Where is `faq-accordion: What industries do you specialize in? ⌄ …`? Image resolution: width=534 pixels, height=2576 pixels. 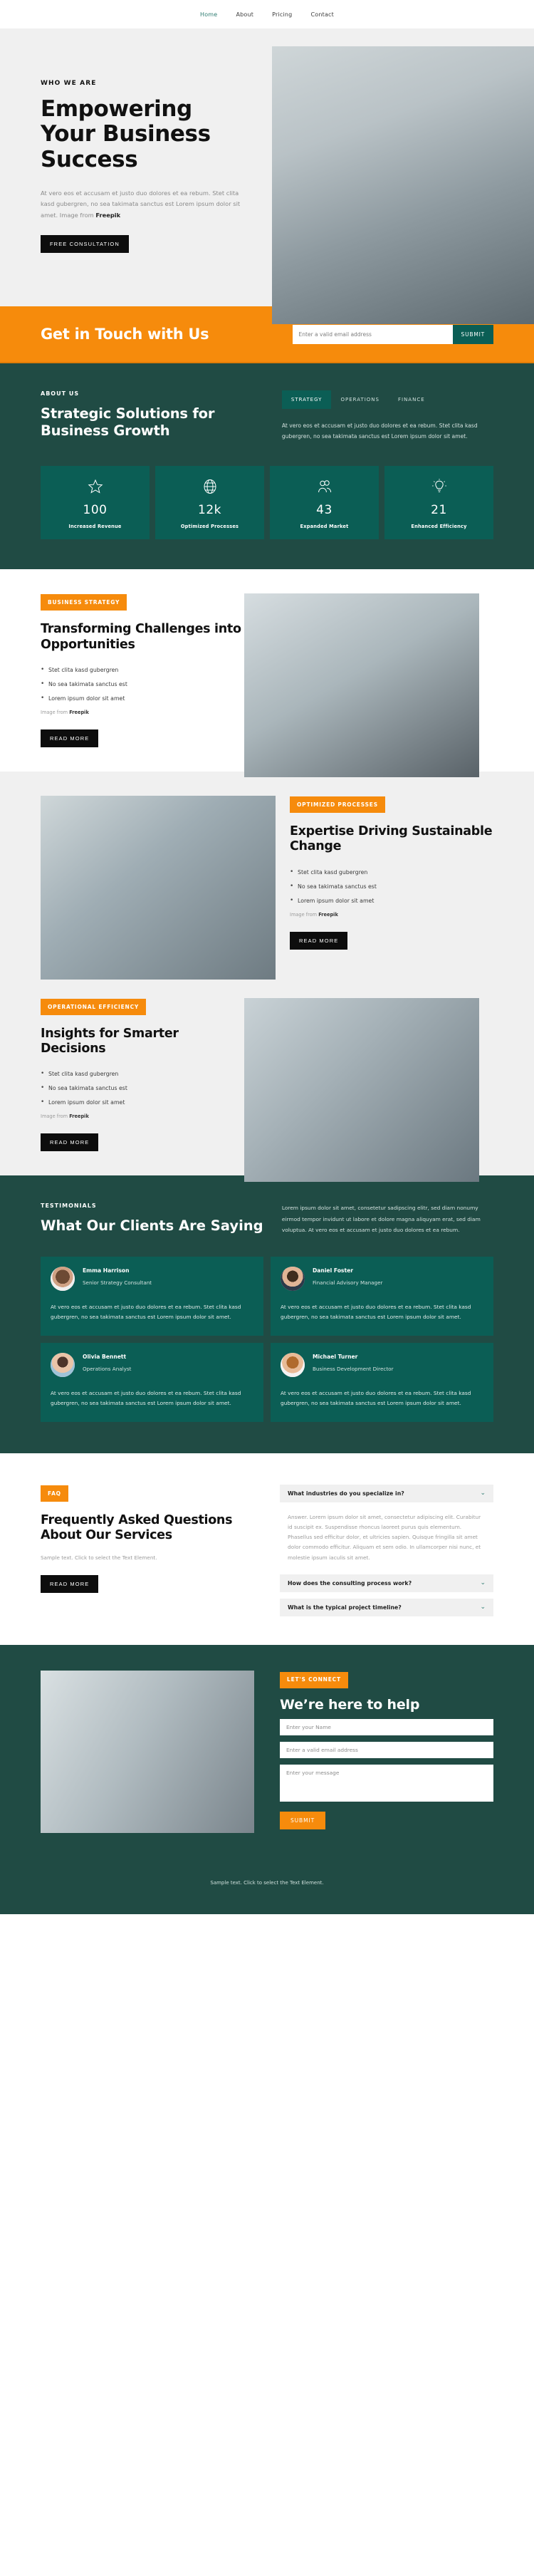 faq-accordion: What industries do you specialize in? ⌄ … is located at coordinates (387, 1550).